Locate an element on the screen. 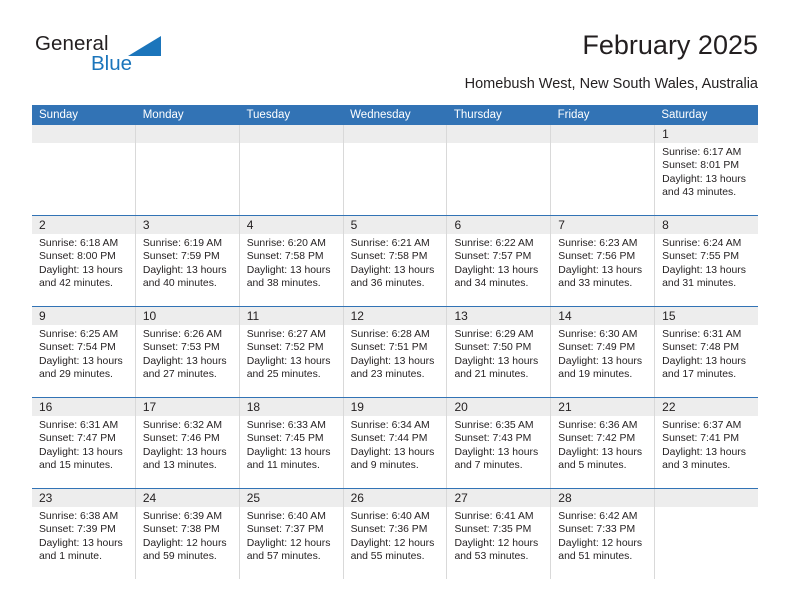  day-number-band: 20 is located at coordinates (499, 407).